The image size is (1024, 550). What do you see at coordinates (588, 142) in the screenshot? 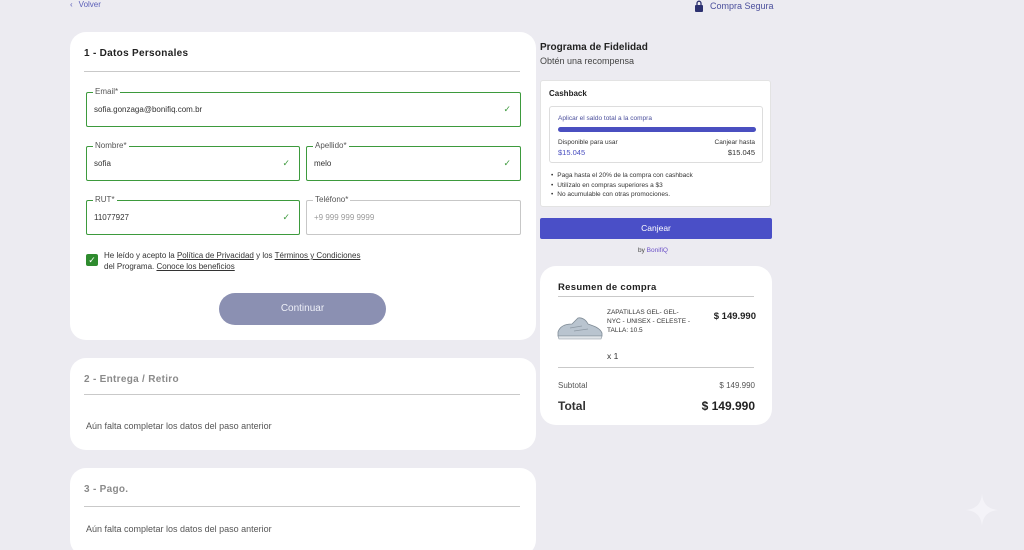
I see `available-label: Disponible para usar` at bounding box center [588, 142].